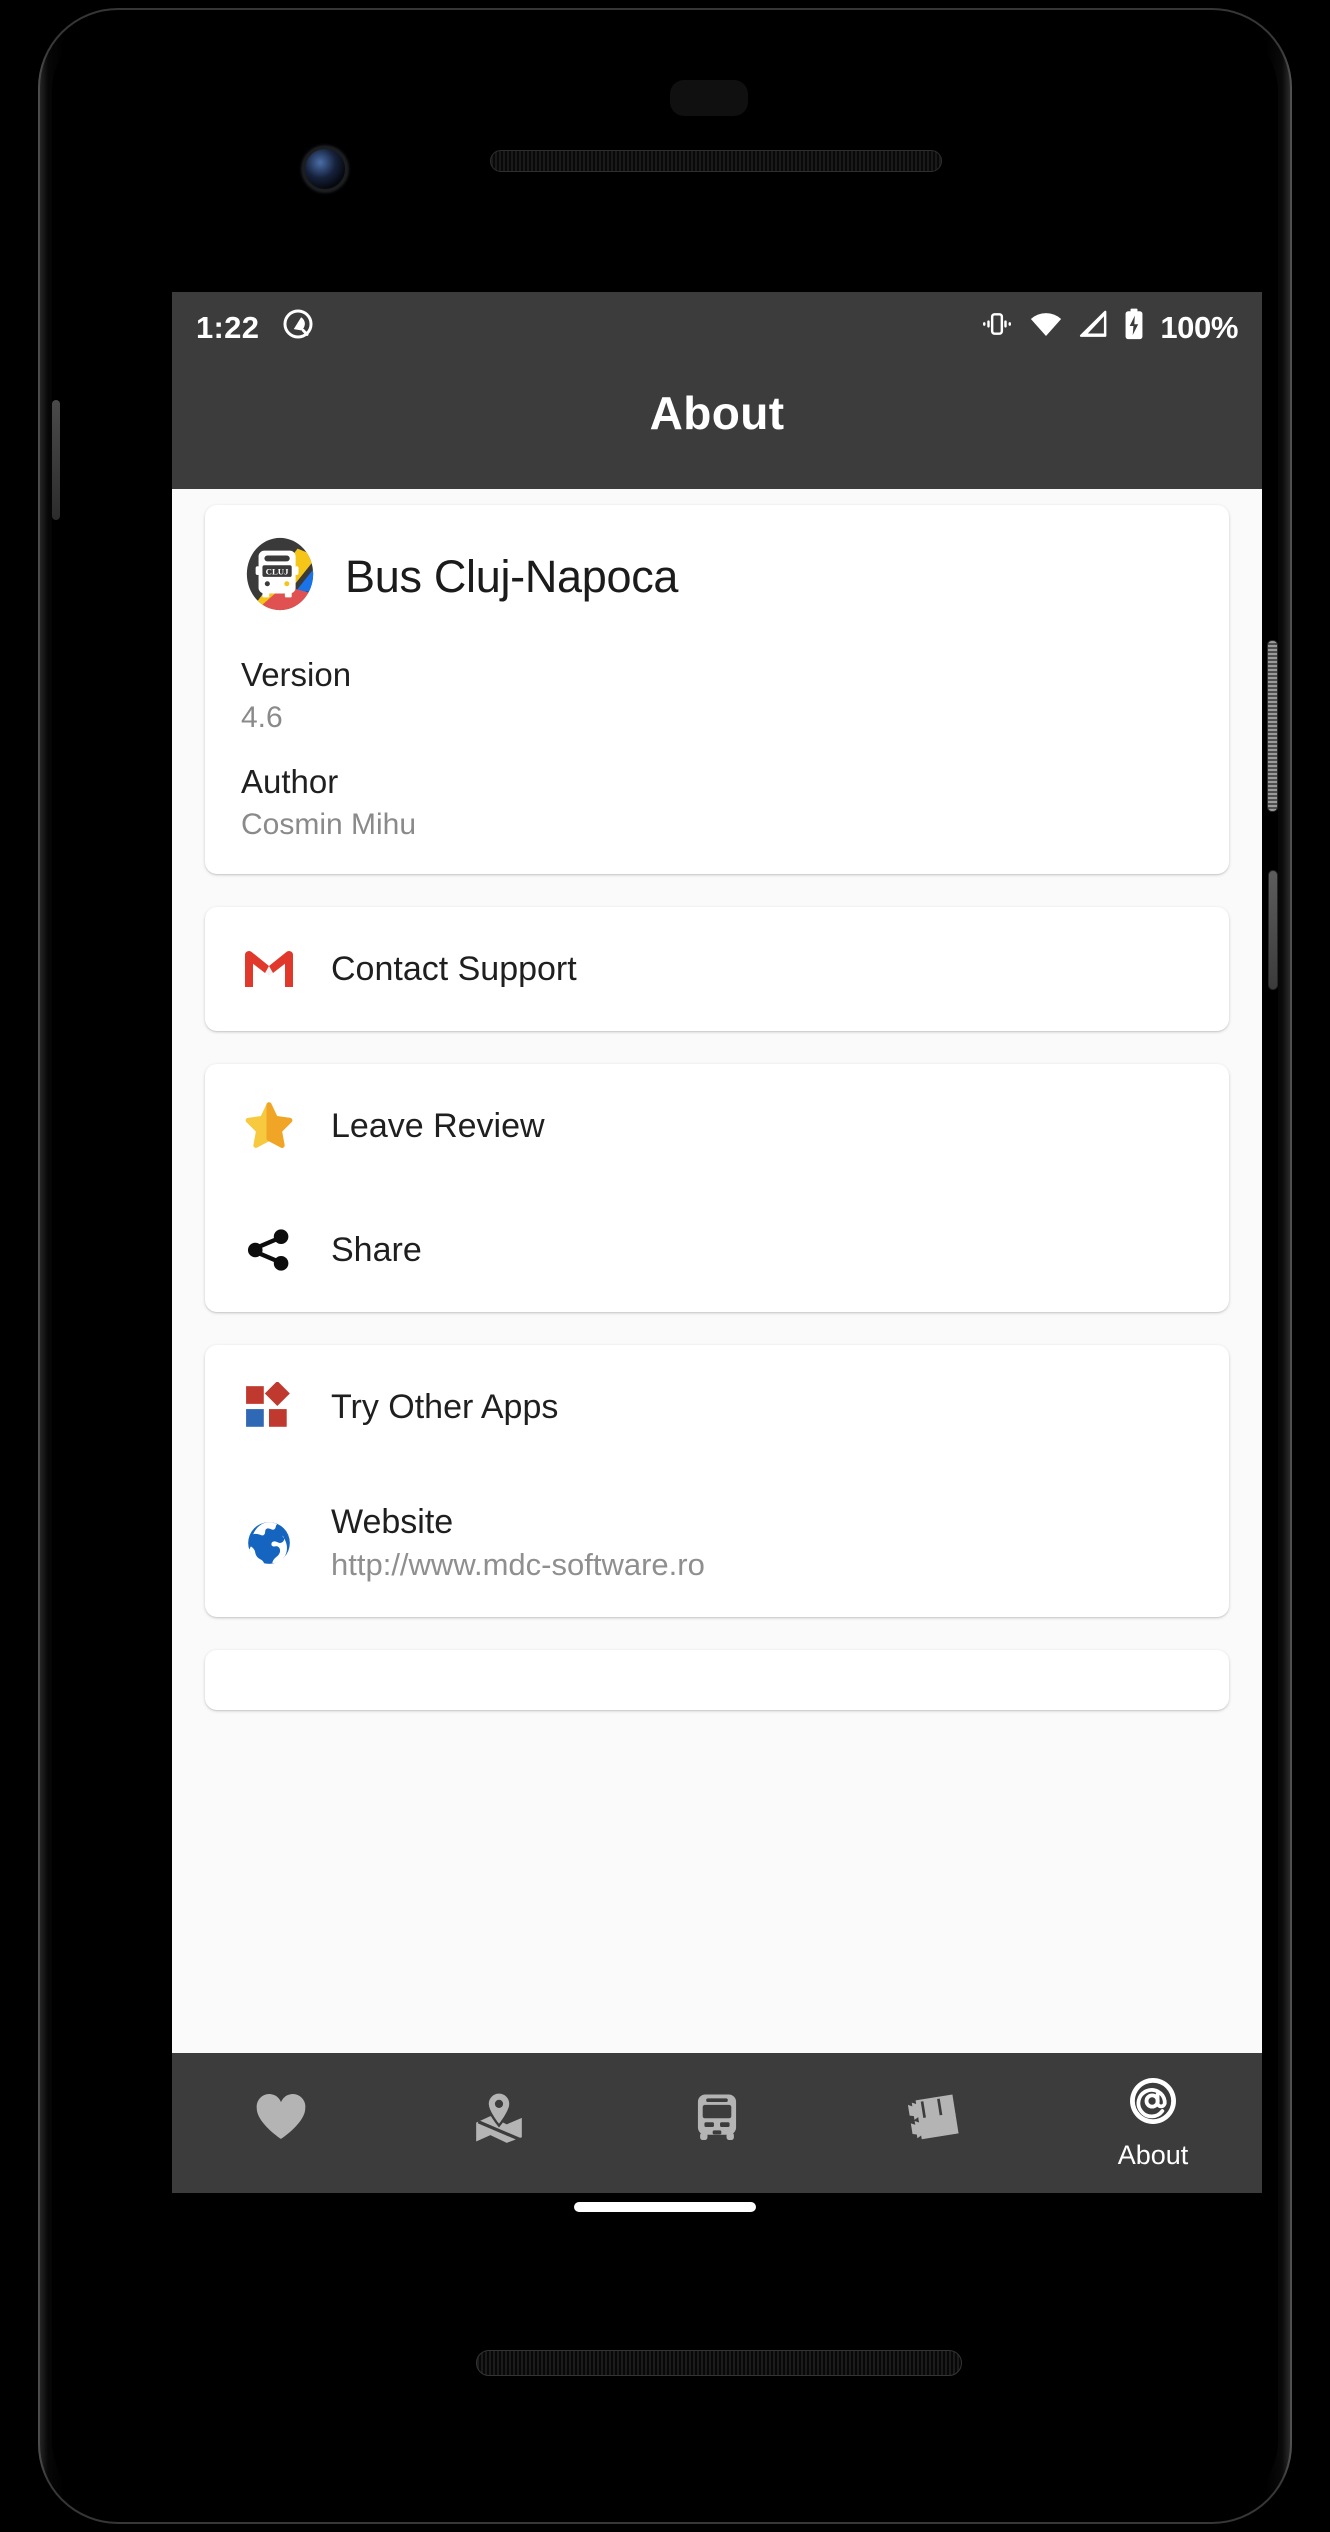 The height and width of the screenshot is (2532, 1330). What do you see at coordinates (262, 717) in the screenshot?
I see `version-value: 4.6` at bounding box center [262, 717].